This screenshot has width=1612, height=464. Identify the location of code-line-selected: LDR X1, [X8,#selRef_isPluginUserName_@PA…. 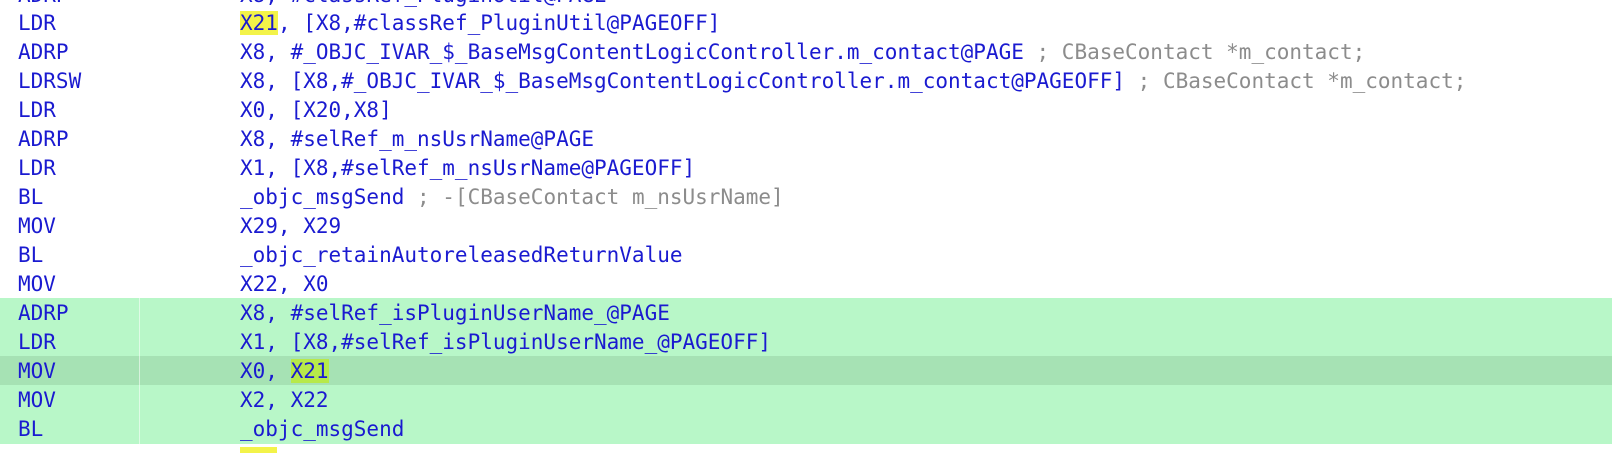
(806, 342).